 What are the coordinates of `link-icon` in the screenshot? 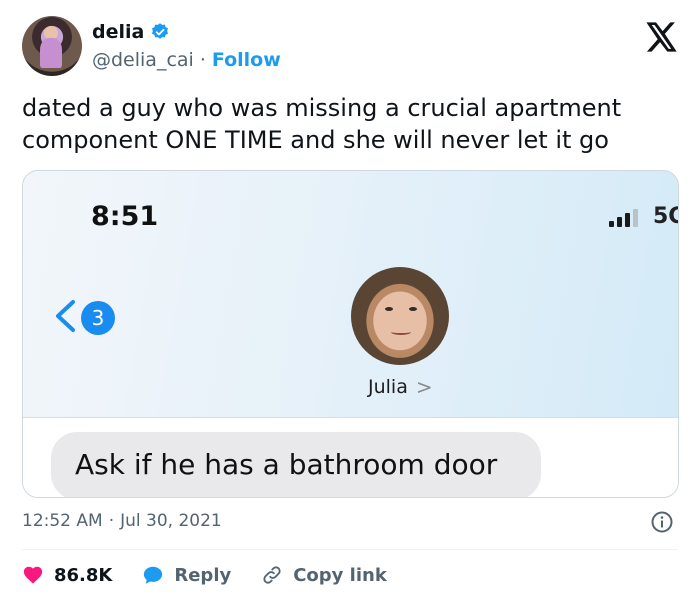 It's located at (272, 575).